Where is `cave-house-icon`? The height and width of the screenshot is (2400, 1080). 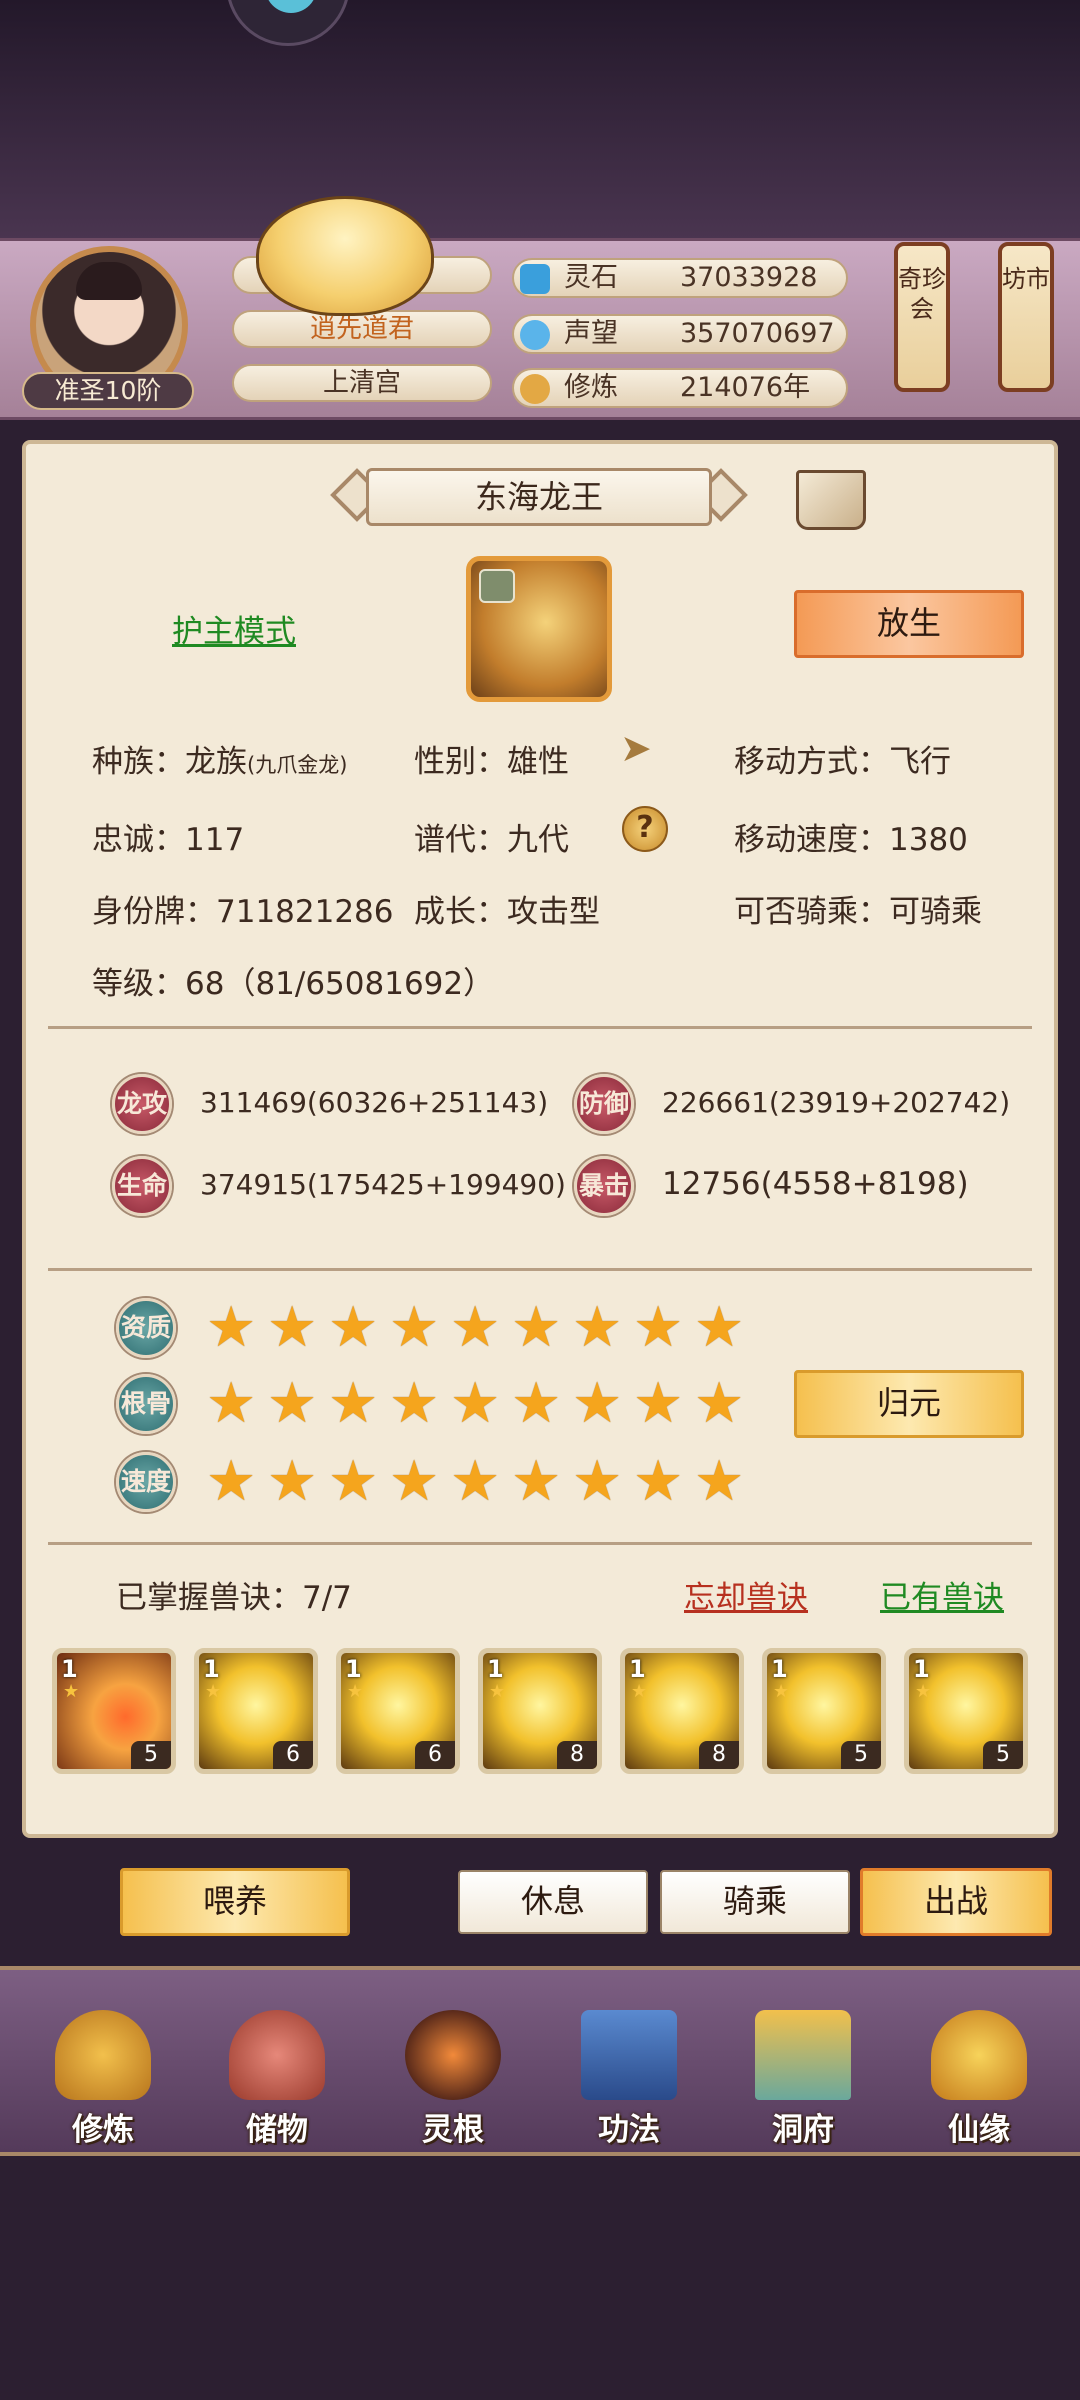
cave-house-icon is located at coordinates (803, 2055).